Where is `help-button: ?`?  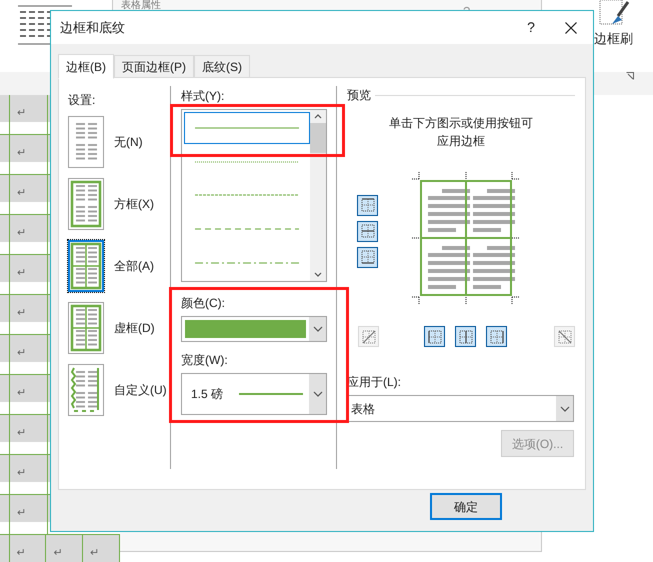 help-button: ? is located at coordinates (531, 27).